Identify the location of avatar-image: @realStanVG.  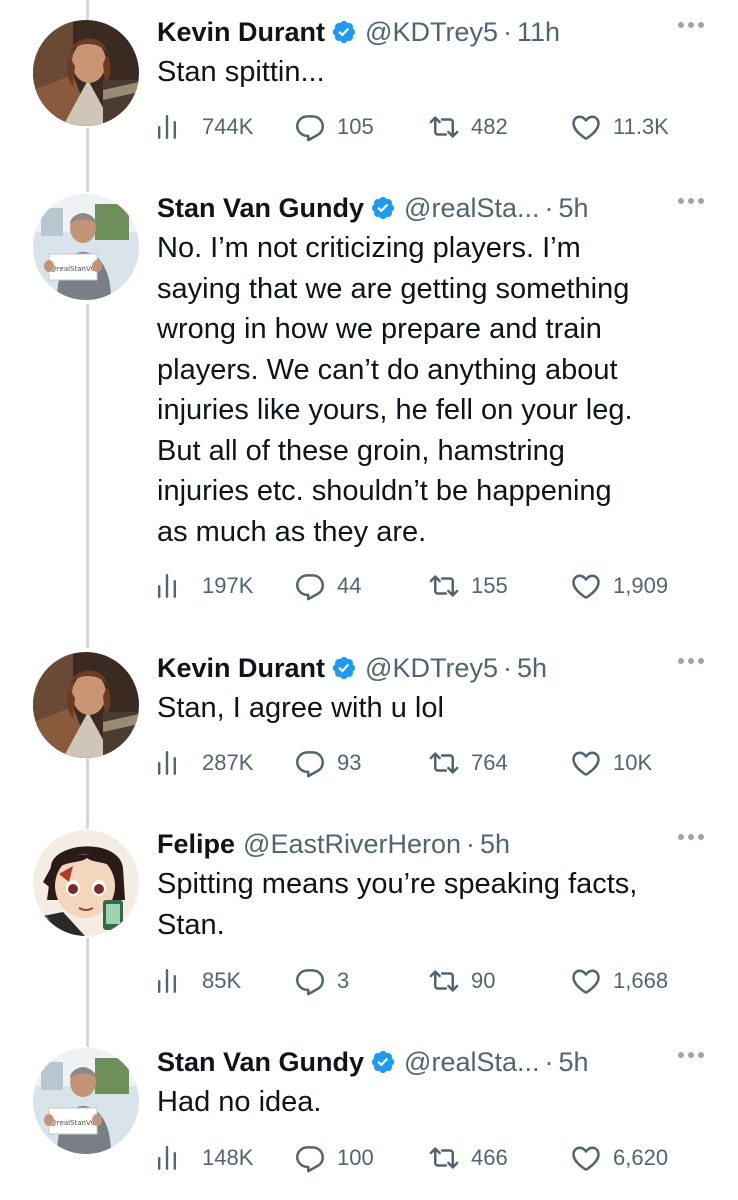
(86, 1101).